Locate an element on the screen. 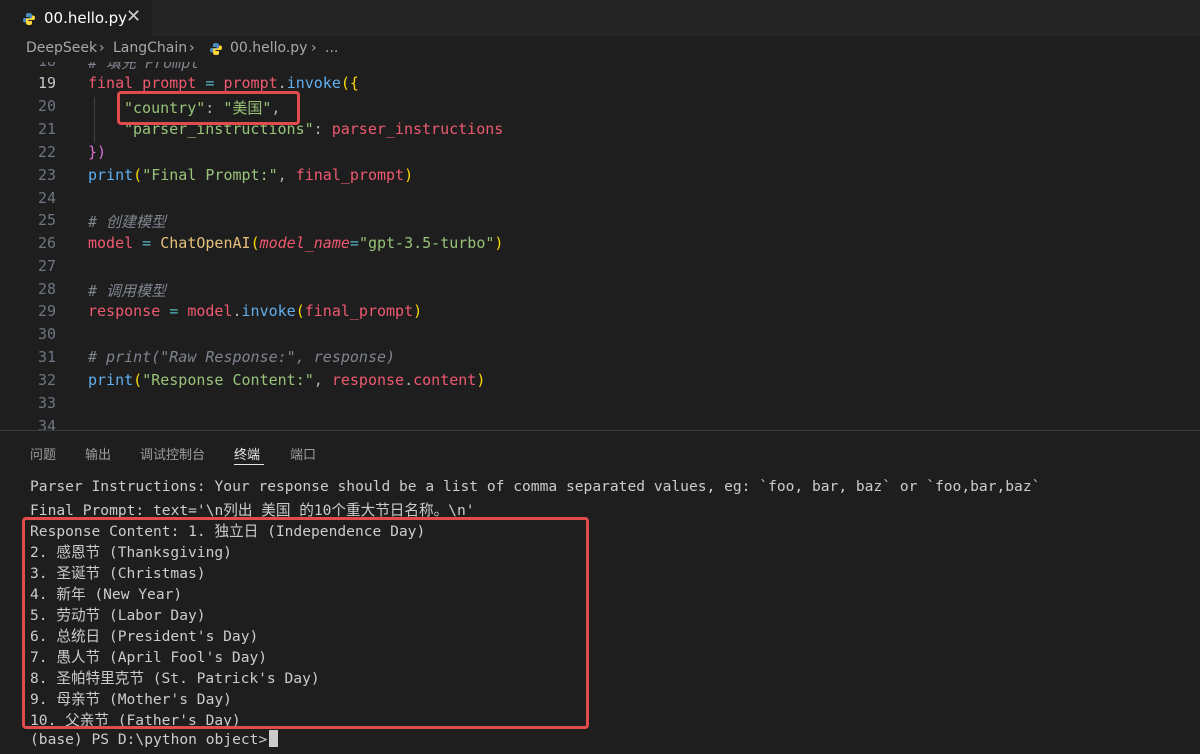  code-line-22: }) is located at coordinates (97, 152).